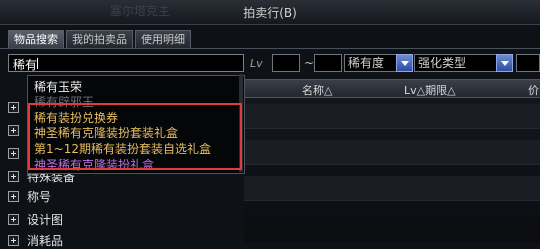 The image size is (540, 249). What do you see at coordinates (163, 39) in the screenshot?
I see `tab-usage-details: 使用明细` at bounding box center [163, 39].